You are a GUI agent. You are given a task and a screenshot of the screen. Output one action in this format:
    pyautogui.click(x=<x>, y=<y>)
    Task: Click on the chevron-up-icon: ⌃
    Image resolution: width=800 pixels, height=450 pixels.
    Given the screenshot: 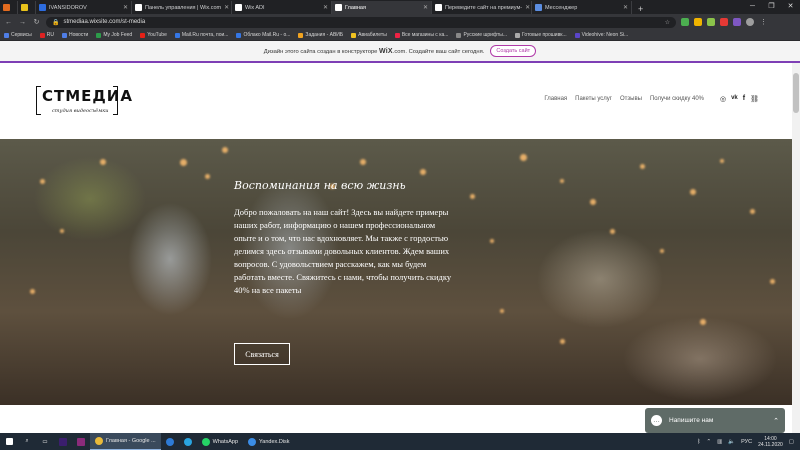 What is the action you would take?
    pyautogui.click(x=776, y=421)
    